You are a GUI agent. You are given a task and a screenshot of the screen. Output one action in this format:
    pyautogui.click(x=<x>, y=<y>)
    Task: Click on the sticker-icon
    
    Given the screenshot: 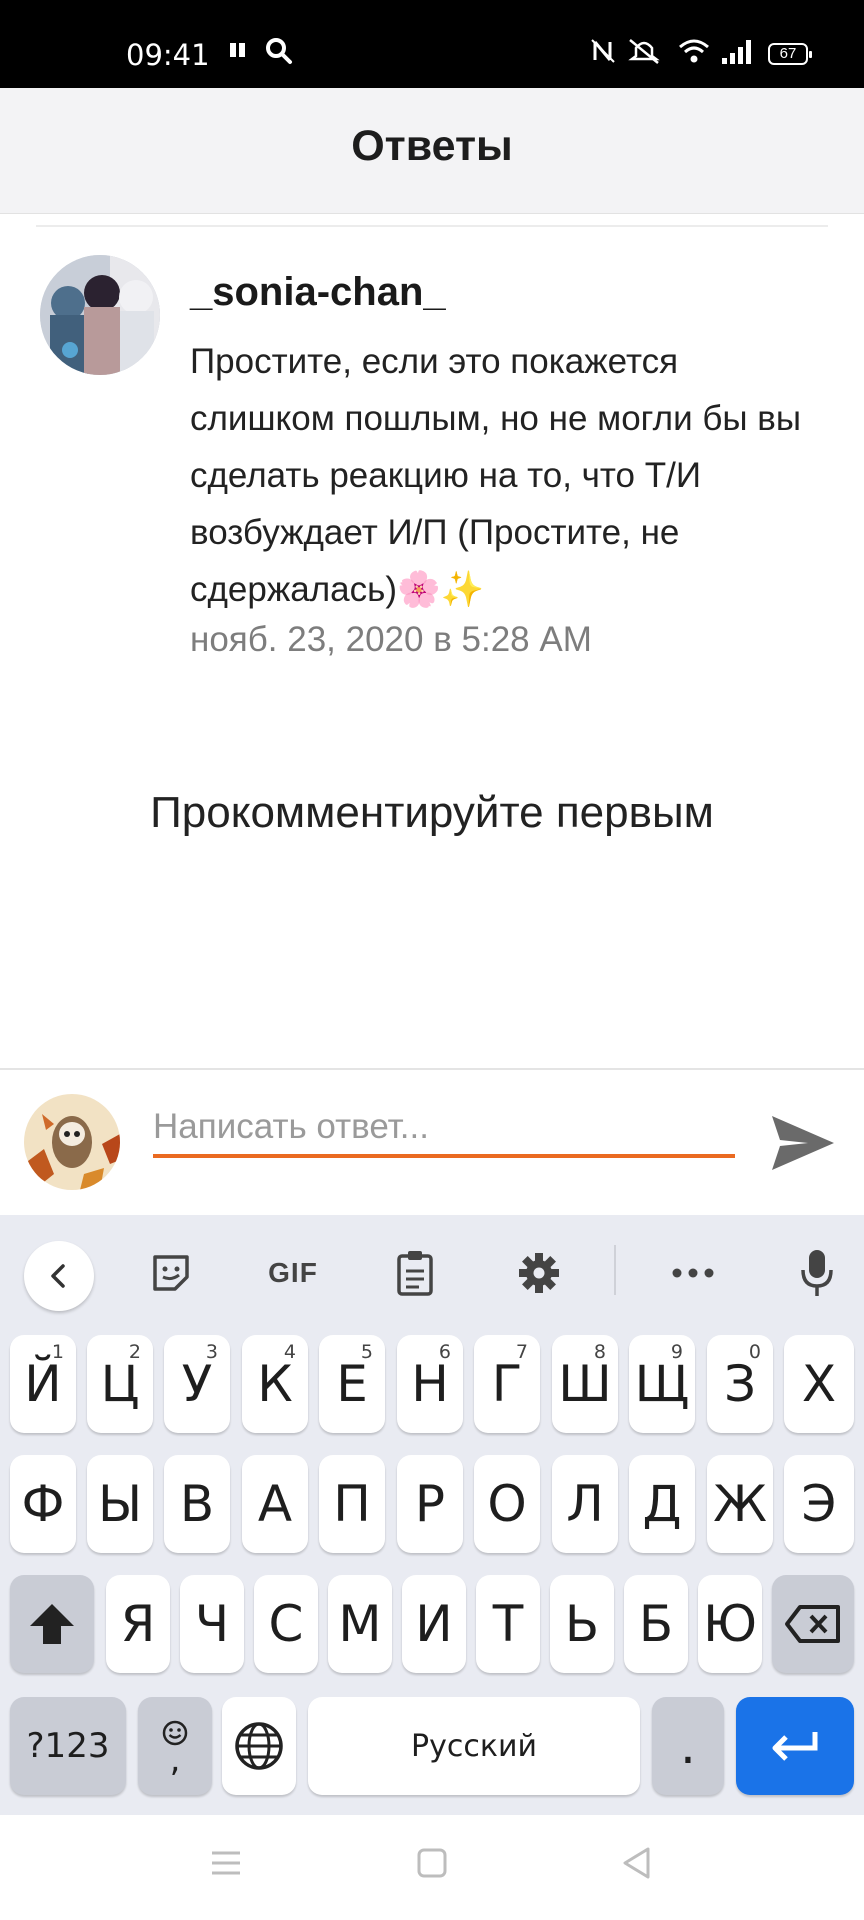 What is the action you would take?
    pyautogui.click(x=171, y=1273)
    